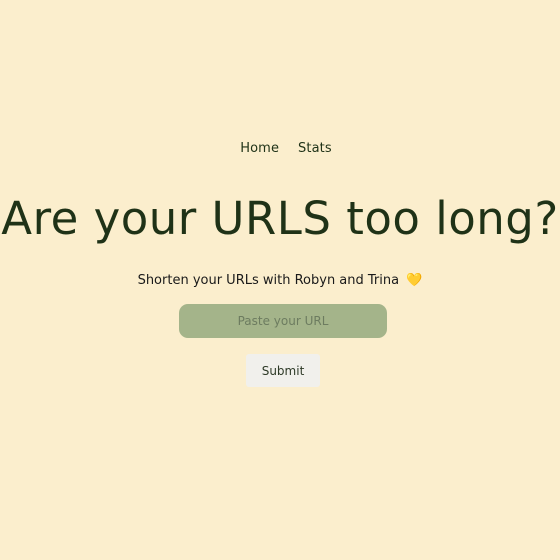  What do you see at coordinates (280, 218) in the screenshot?
I see `page-headline: Are your URLS too long?` at bounding box center [280, 218].